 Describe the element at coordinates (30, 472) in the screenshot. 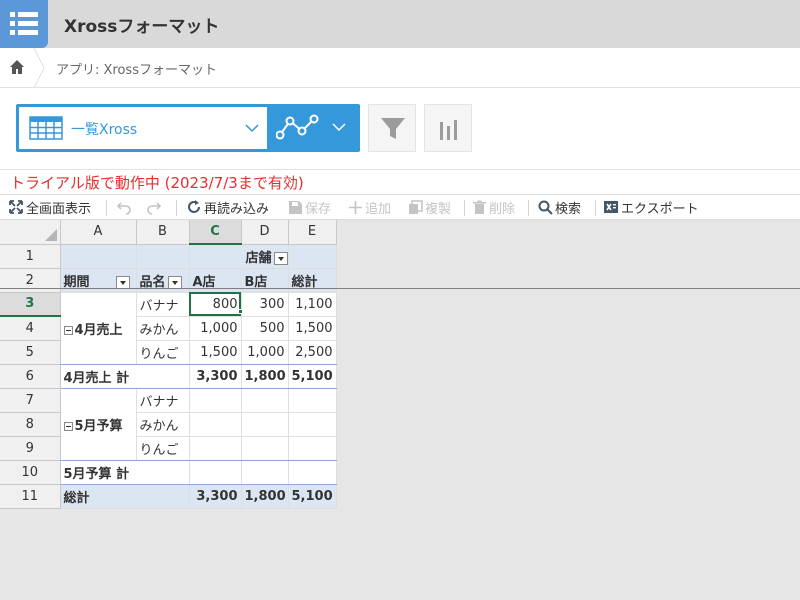

I see `row-header: 10` at that location.